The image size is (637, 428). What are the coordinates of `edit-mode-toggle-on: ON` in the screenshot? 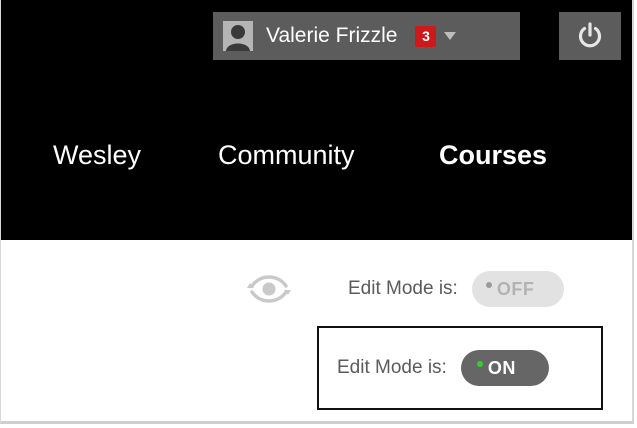 It's located at (504, 368).